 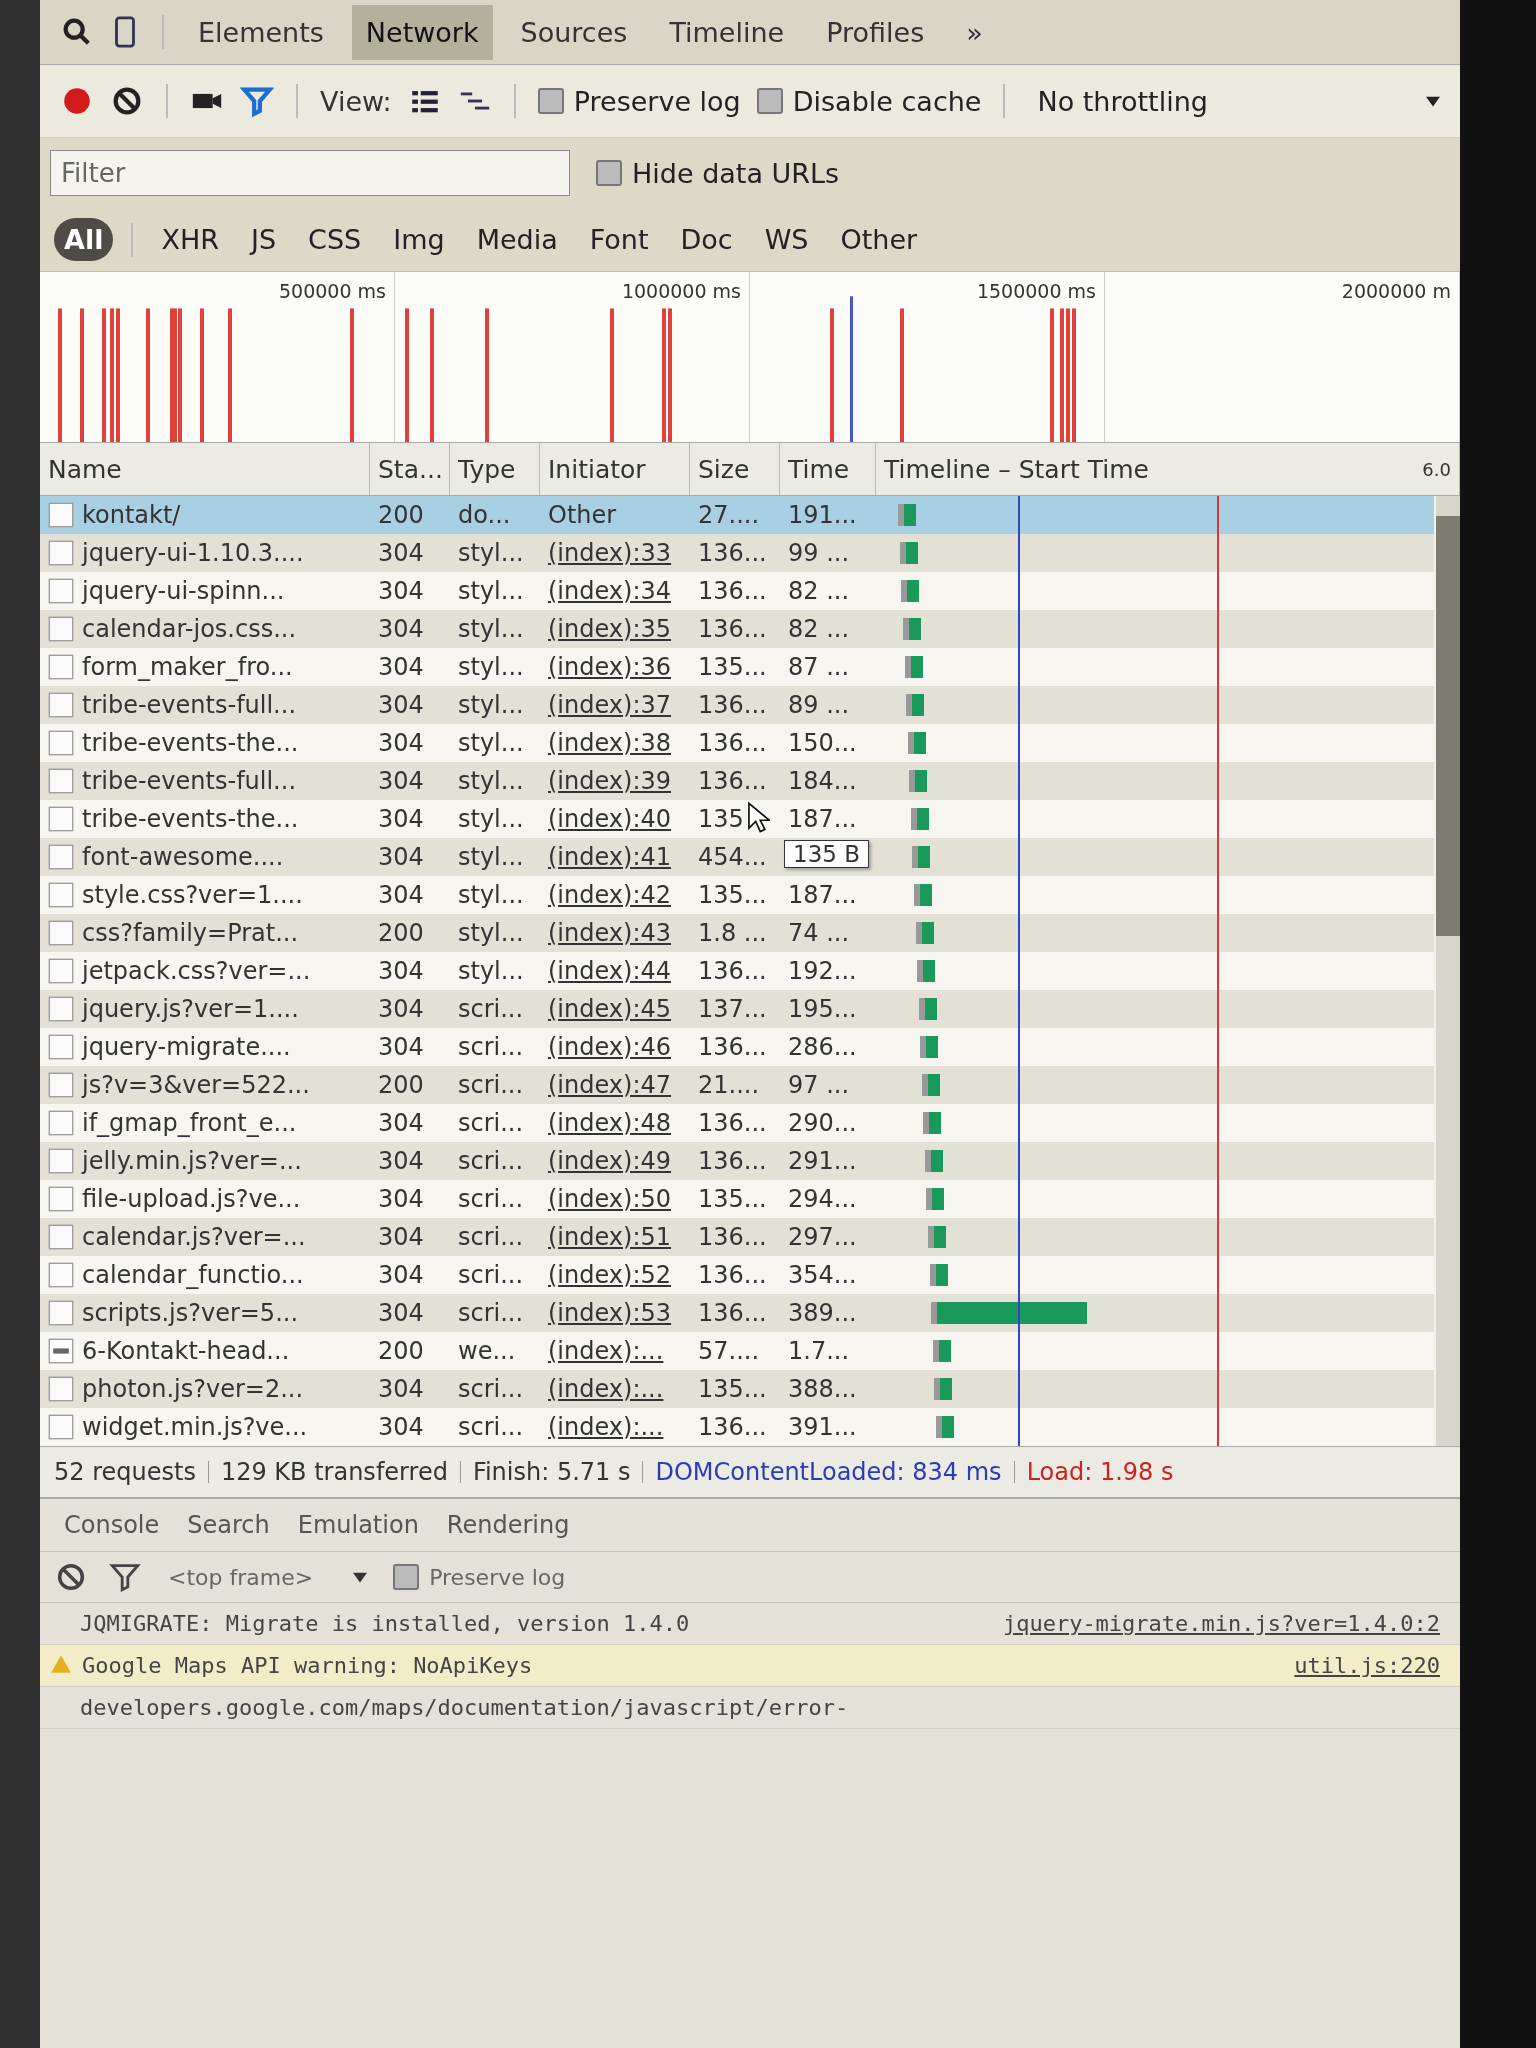 I want to click on initiator-link: (index):41, so click(x=609, y=857).